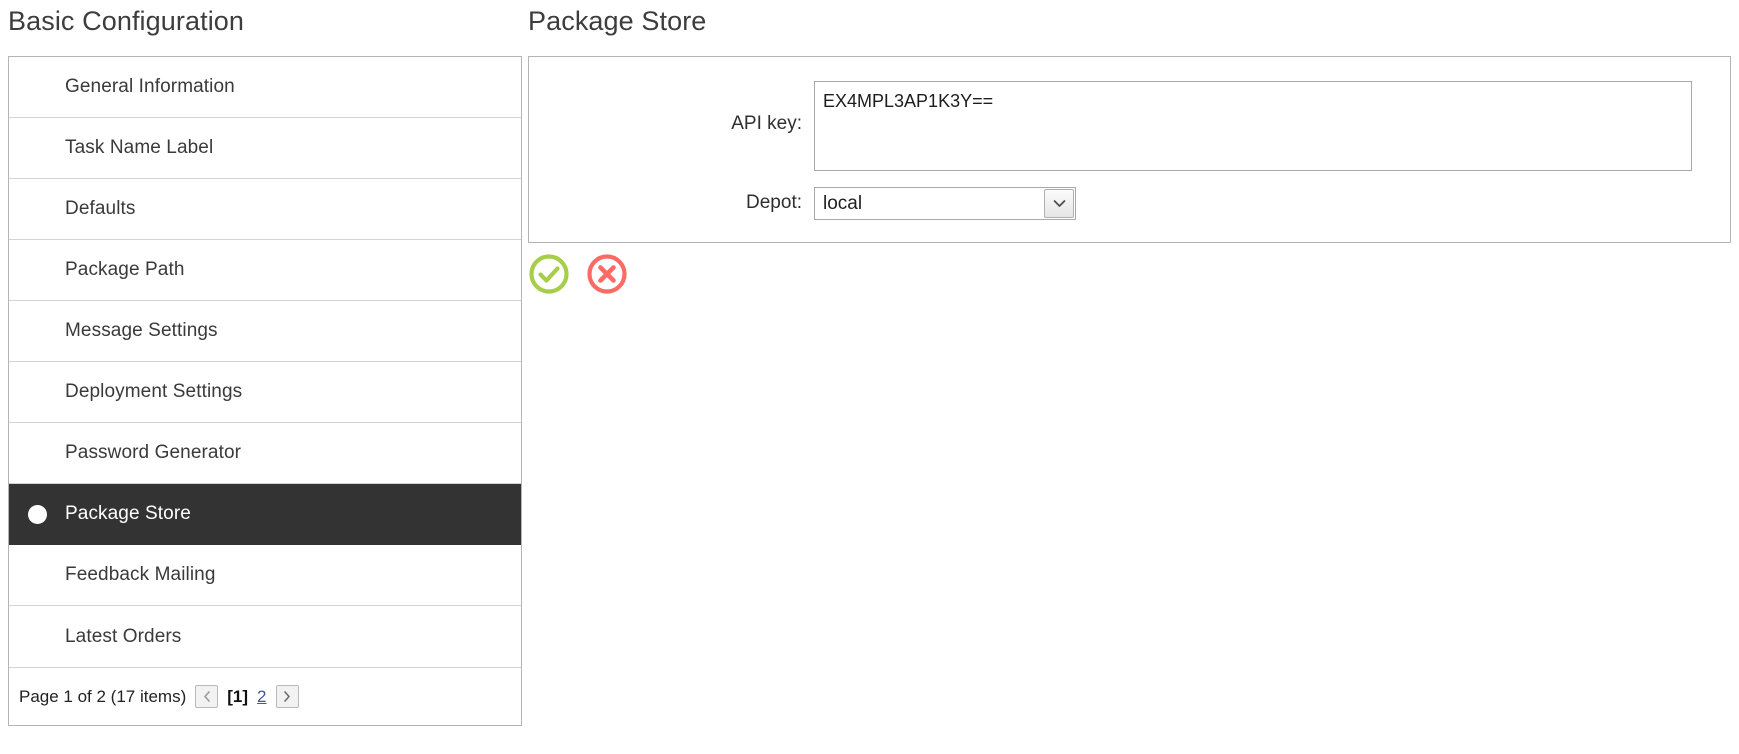 Image resolution: width=1739 pixels, height=754 pixels. What do you see at coordinates (774, 202) in the screenshot?
I see `depot-label: Depot:` at bounding box center [774, 202].